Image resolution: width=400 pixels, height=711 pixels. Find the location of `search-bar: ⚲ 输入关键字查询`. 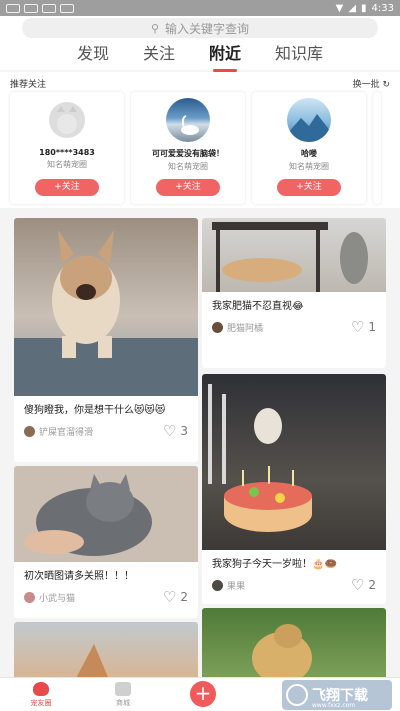

search-bar: ⚲ 输入关键字查询 is located at coordinates (200, 28).